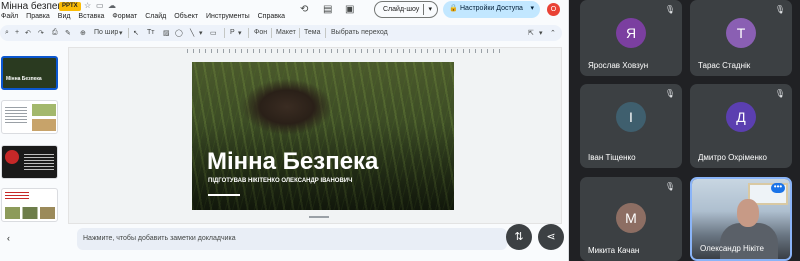  I want to click on participant-tile: Т 🎙 Тарас Стаднік, so click(741, 38).